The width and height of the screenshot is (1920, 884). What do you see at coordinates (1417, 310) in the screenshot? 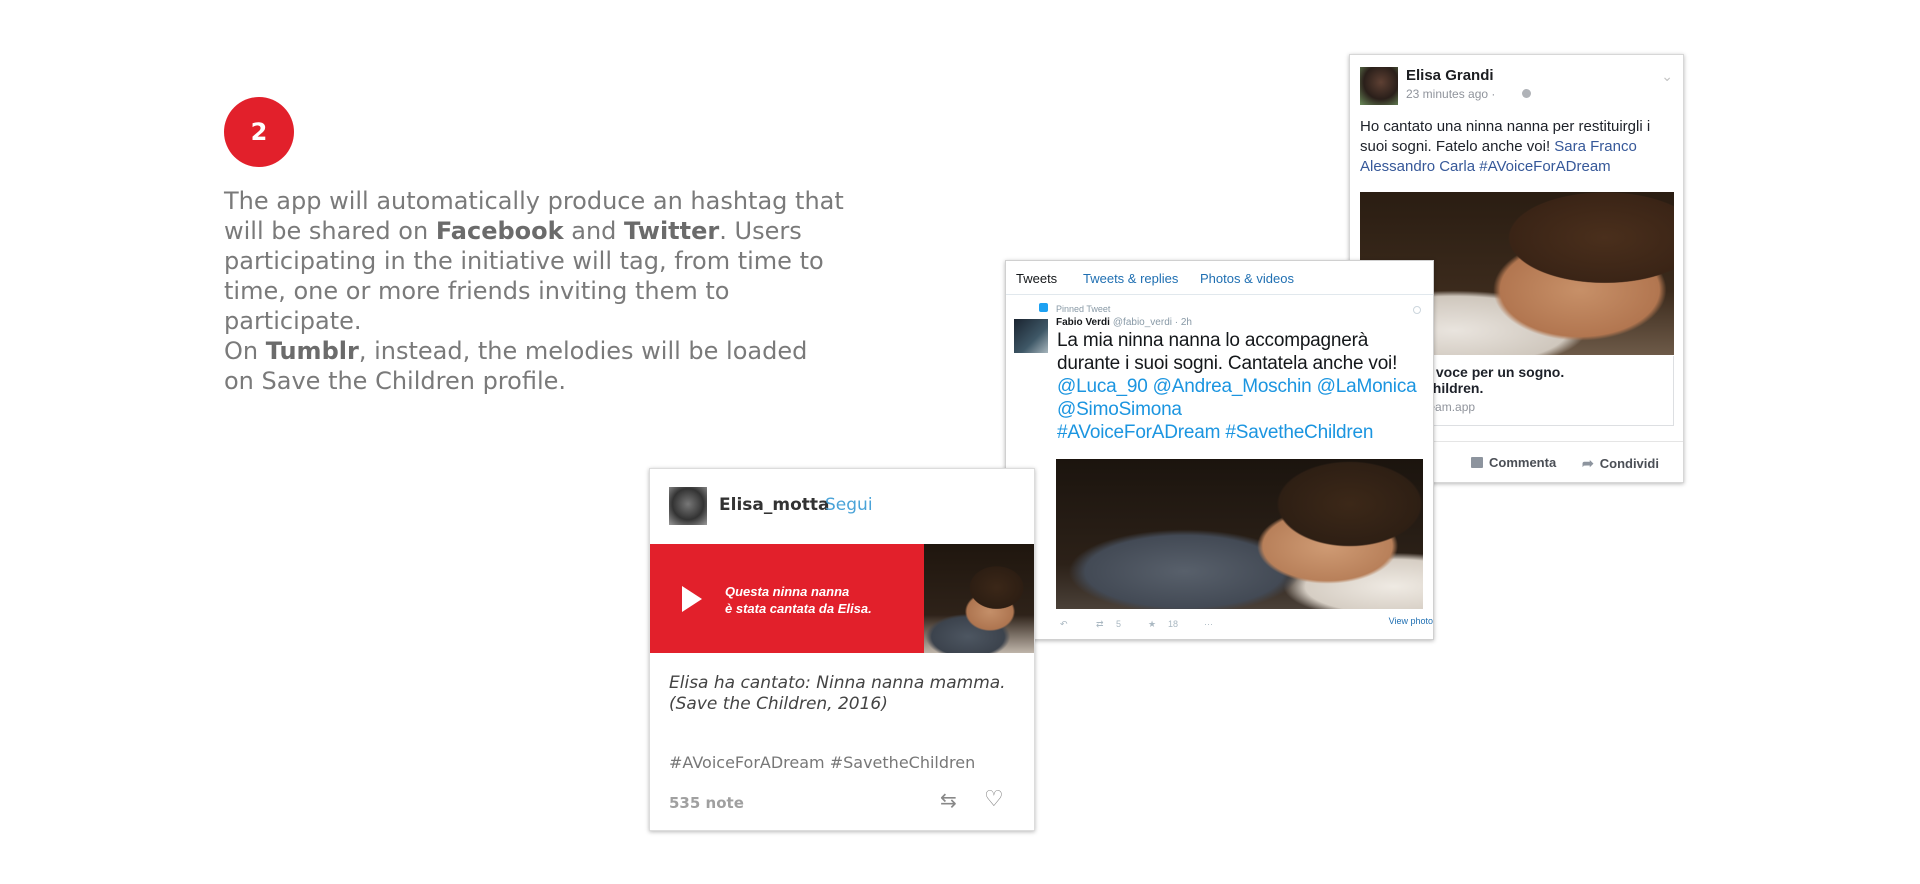
I see `location-icon` at bounding box center [1417, 310].